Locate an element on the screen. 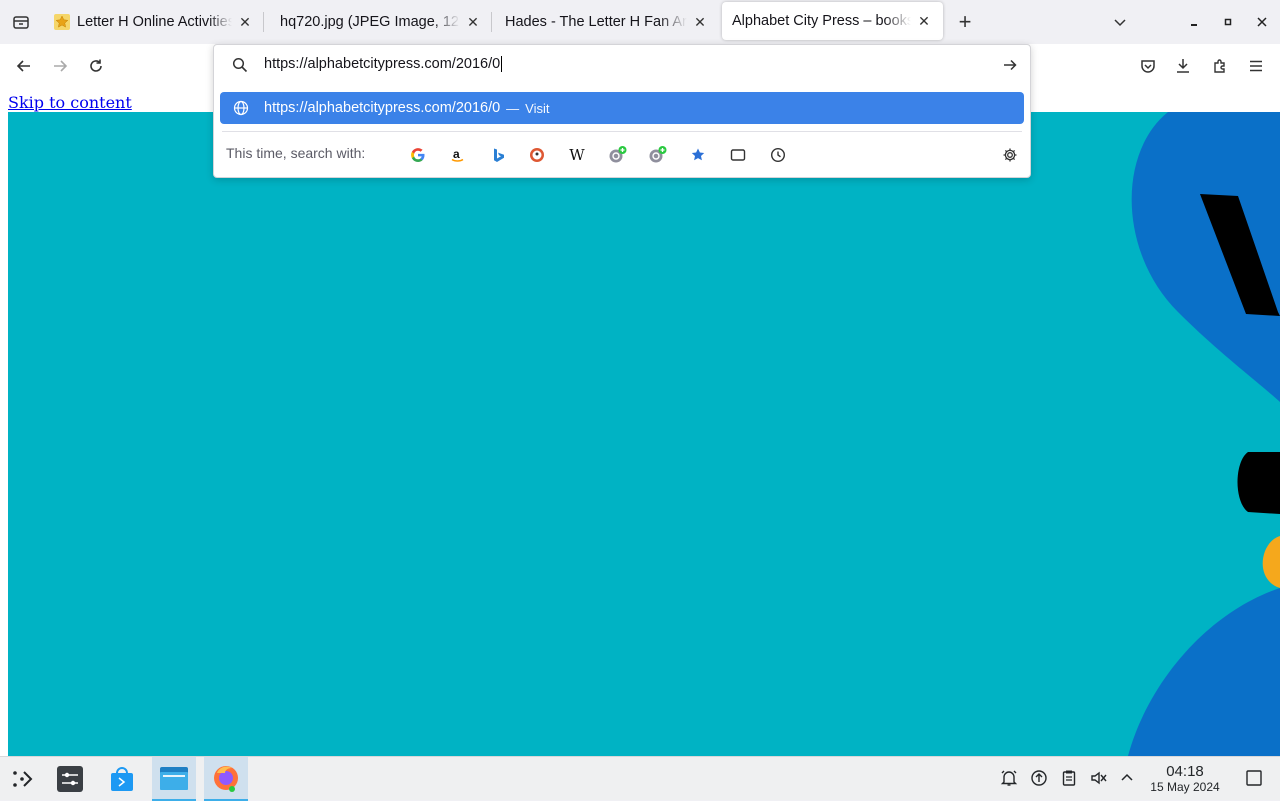  taskbar: 04:18 15 May 2024 is located at coordinates (640, 778).